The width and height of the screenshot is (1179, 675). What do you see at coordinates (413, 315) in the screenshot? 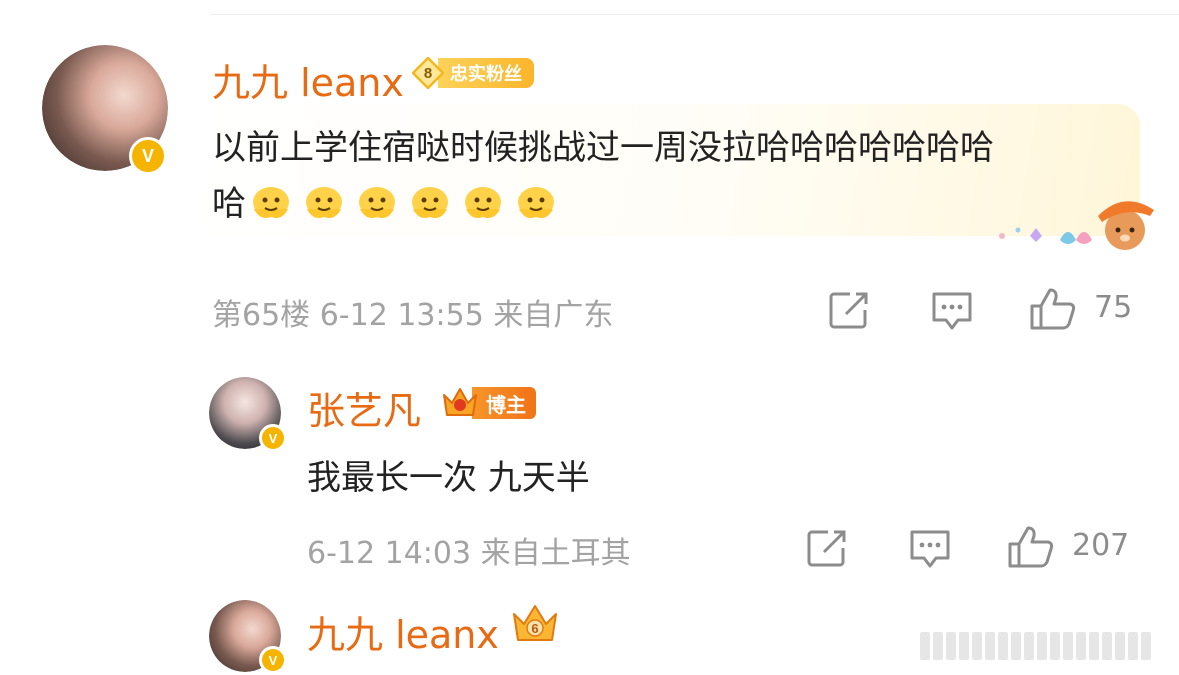
I see `comment-meta: 第65楼 6-12 13:55 来自广东` at bounding box center [413, 315].